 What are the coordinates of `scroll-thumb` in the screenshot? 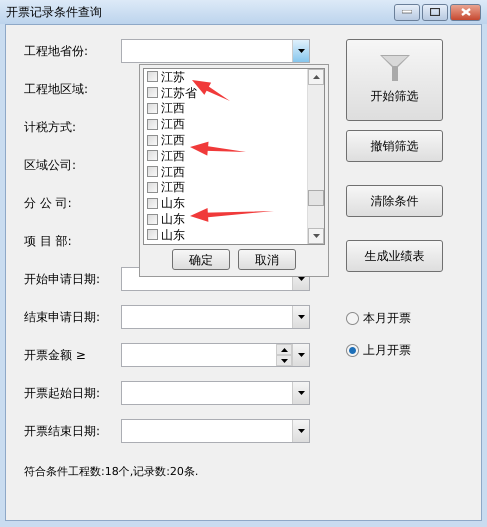 It's located at (316, 198).